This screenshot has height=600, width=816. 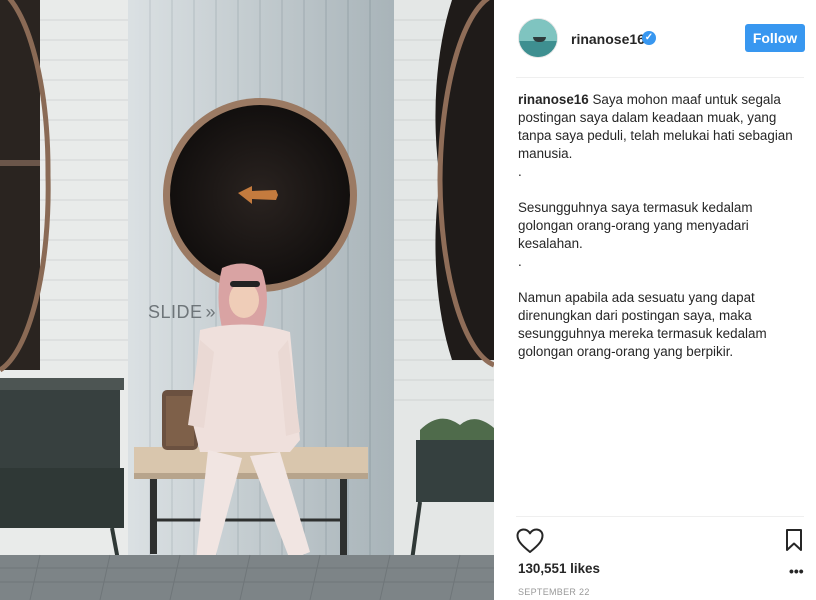 What do you see at coordinates (608, 39) in the screenshot?
I see `header-username: rinanose16` at bounding box center [608, 39].